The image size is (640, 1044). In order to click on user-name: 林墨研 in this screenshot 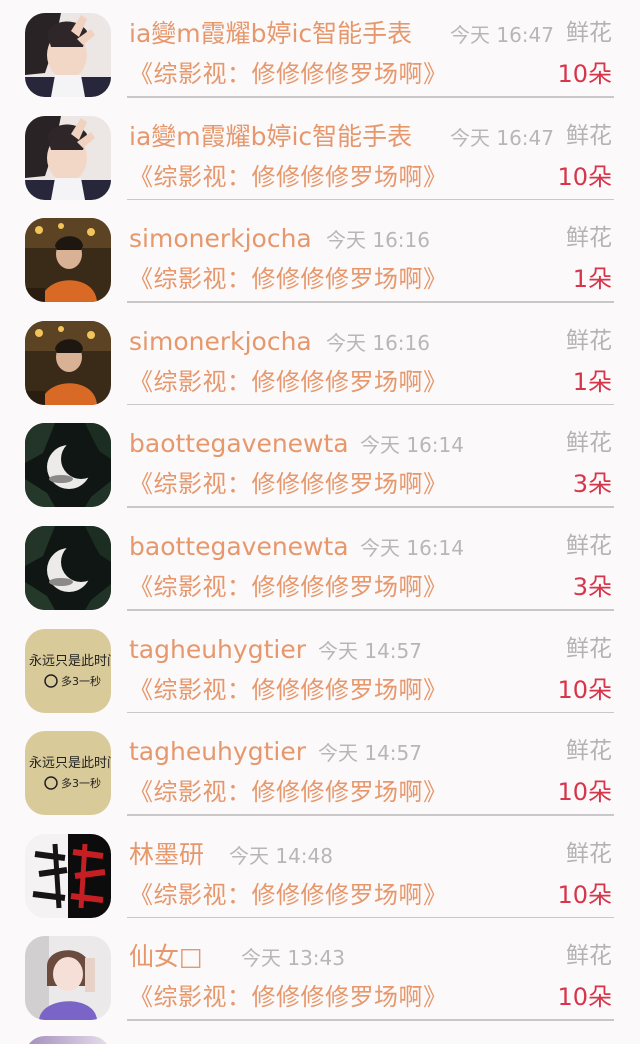, I will do `click(167, 854)`.